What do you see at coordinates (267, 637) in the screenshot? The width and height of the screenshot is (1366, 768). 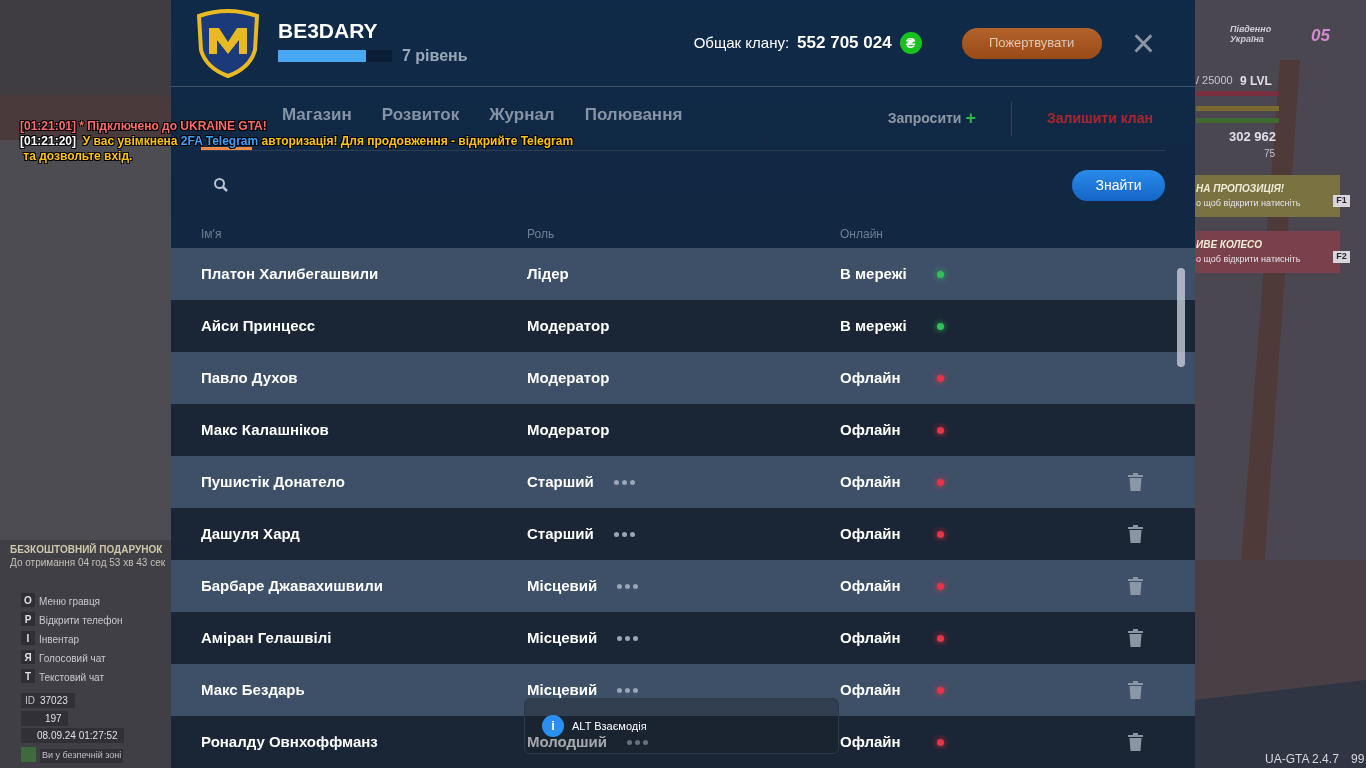 I see `member-name: Аміран Гелашвілі` at bounding box center [267, 637].